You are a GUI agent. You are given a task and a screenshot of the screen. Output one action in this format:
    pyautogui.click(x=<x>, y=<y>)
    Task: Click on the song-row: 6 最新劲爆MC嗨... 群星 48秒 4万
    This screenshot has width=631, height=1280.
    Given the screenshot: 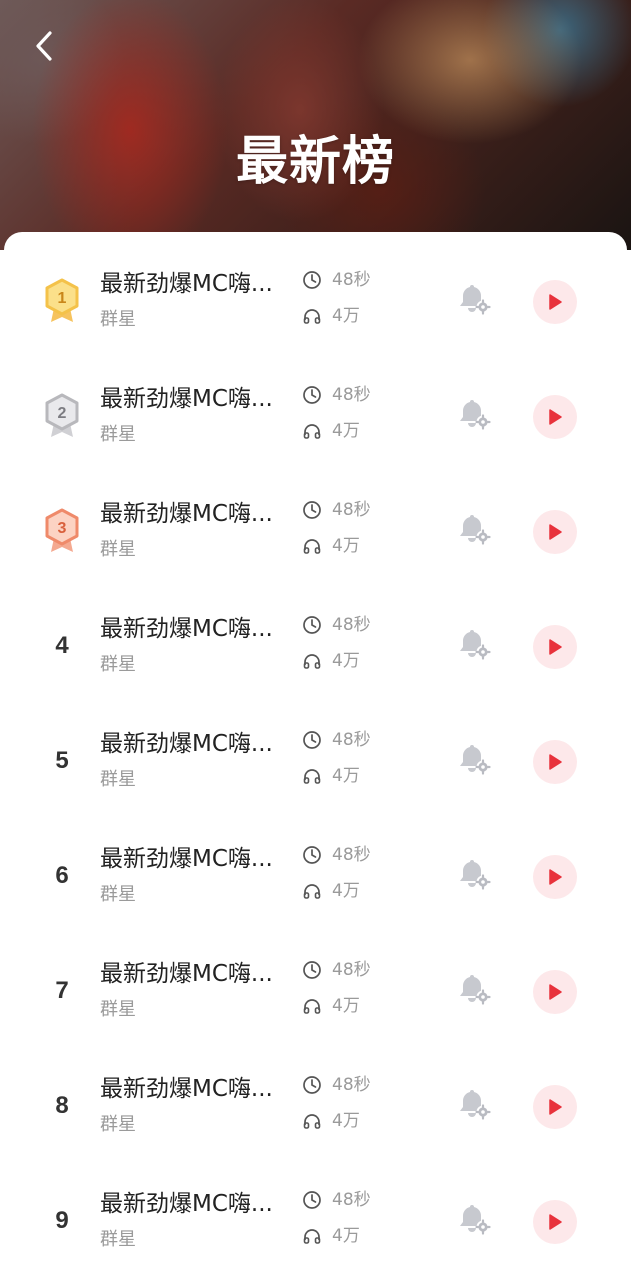 What is the action you would take?
    pyautogui.click(x=315, y=880)
    